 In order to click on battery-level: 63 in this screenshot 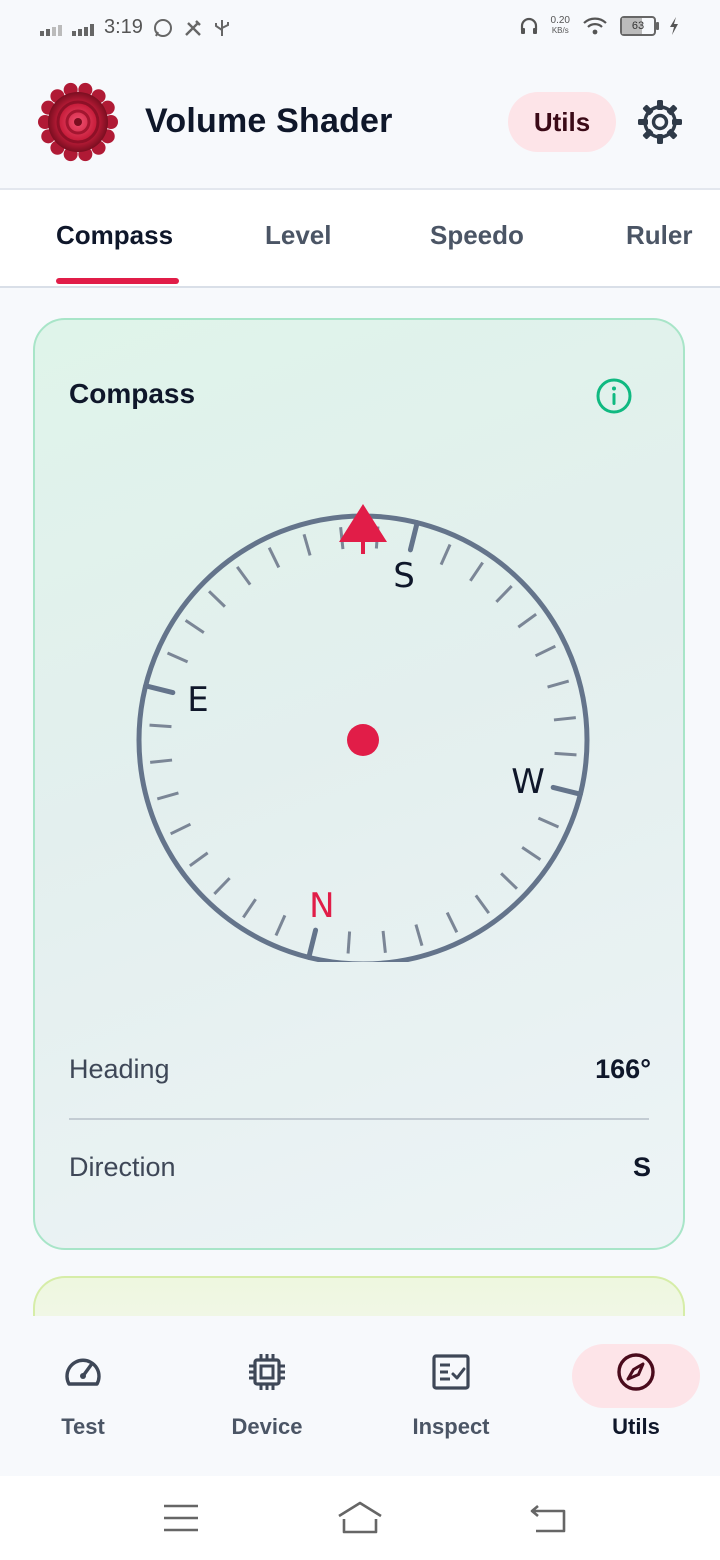, I will do `click(638, 26)`.